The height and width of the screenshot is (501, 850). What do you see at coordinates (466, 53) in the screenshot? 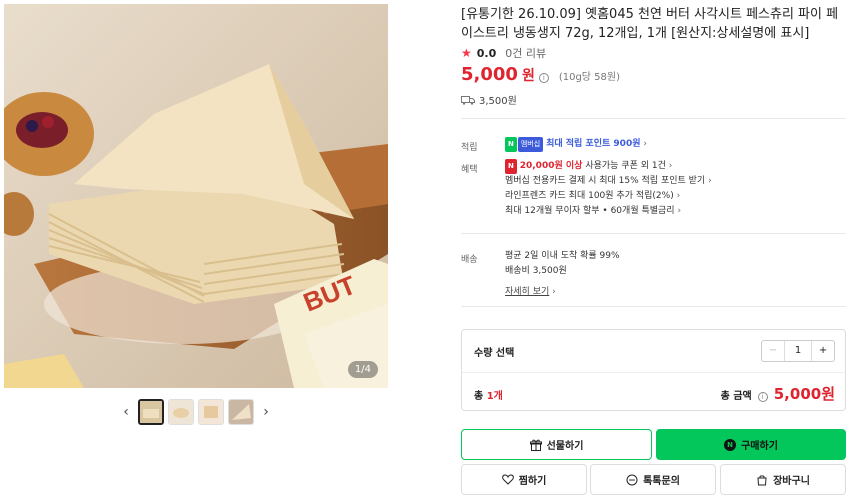
I see `star-icon: ★` at bounding box center [466, 53].